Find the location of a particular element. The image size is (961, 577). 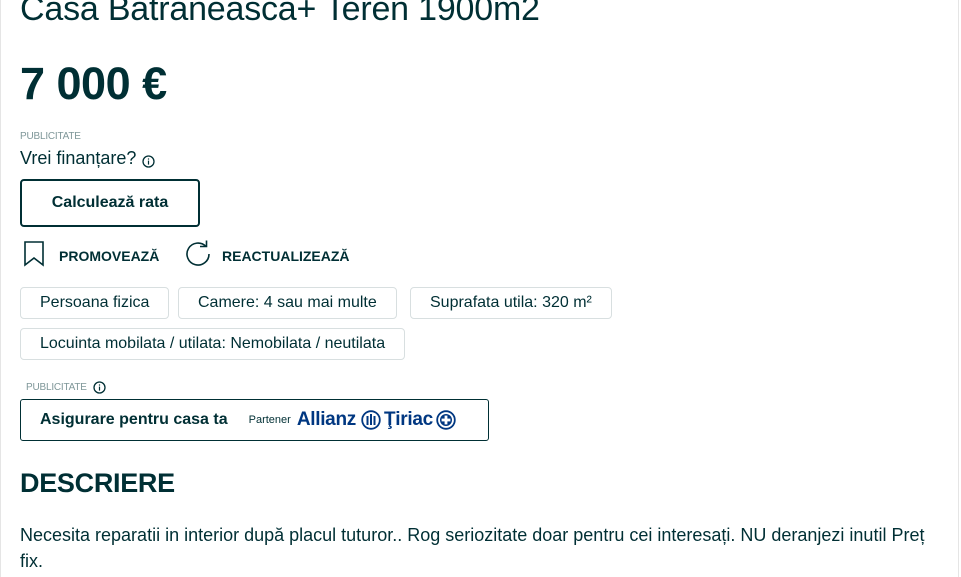

insurance-ad-label: PUBLICITATE is located at coordinates (66, 387).